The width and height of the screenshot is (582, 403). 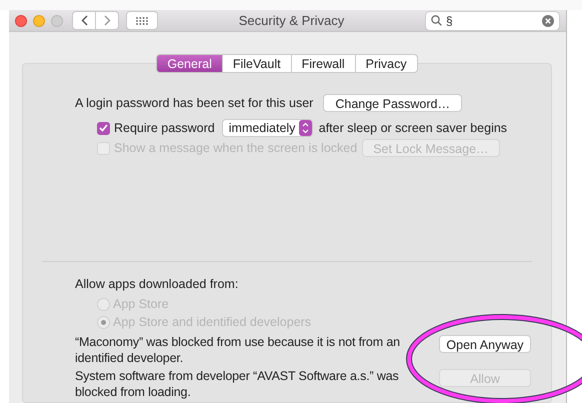 I want to click on tab: FileVault, so click(x=257, y=63).